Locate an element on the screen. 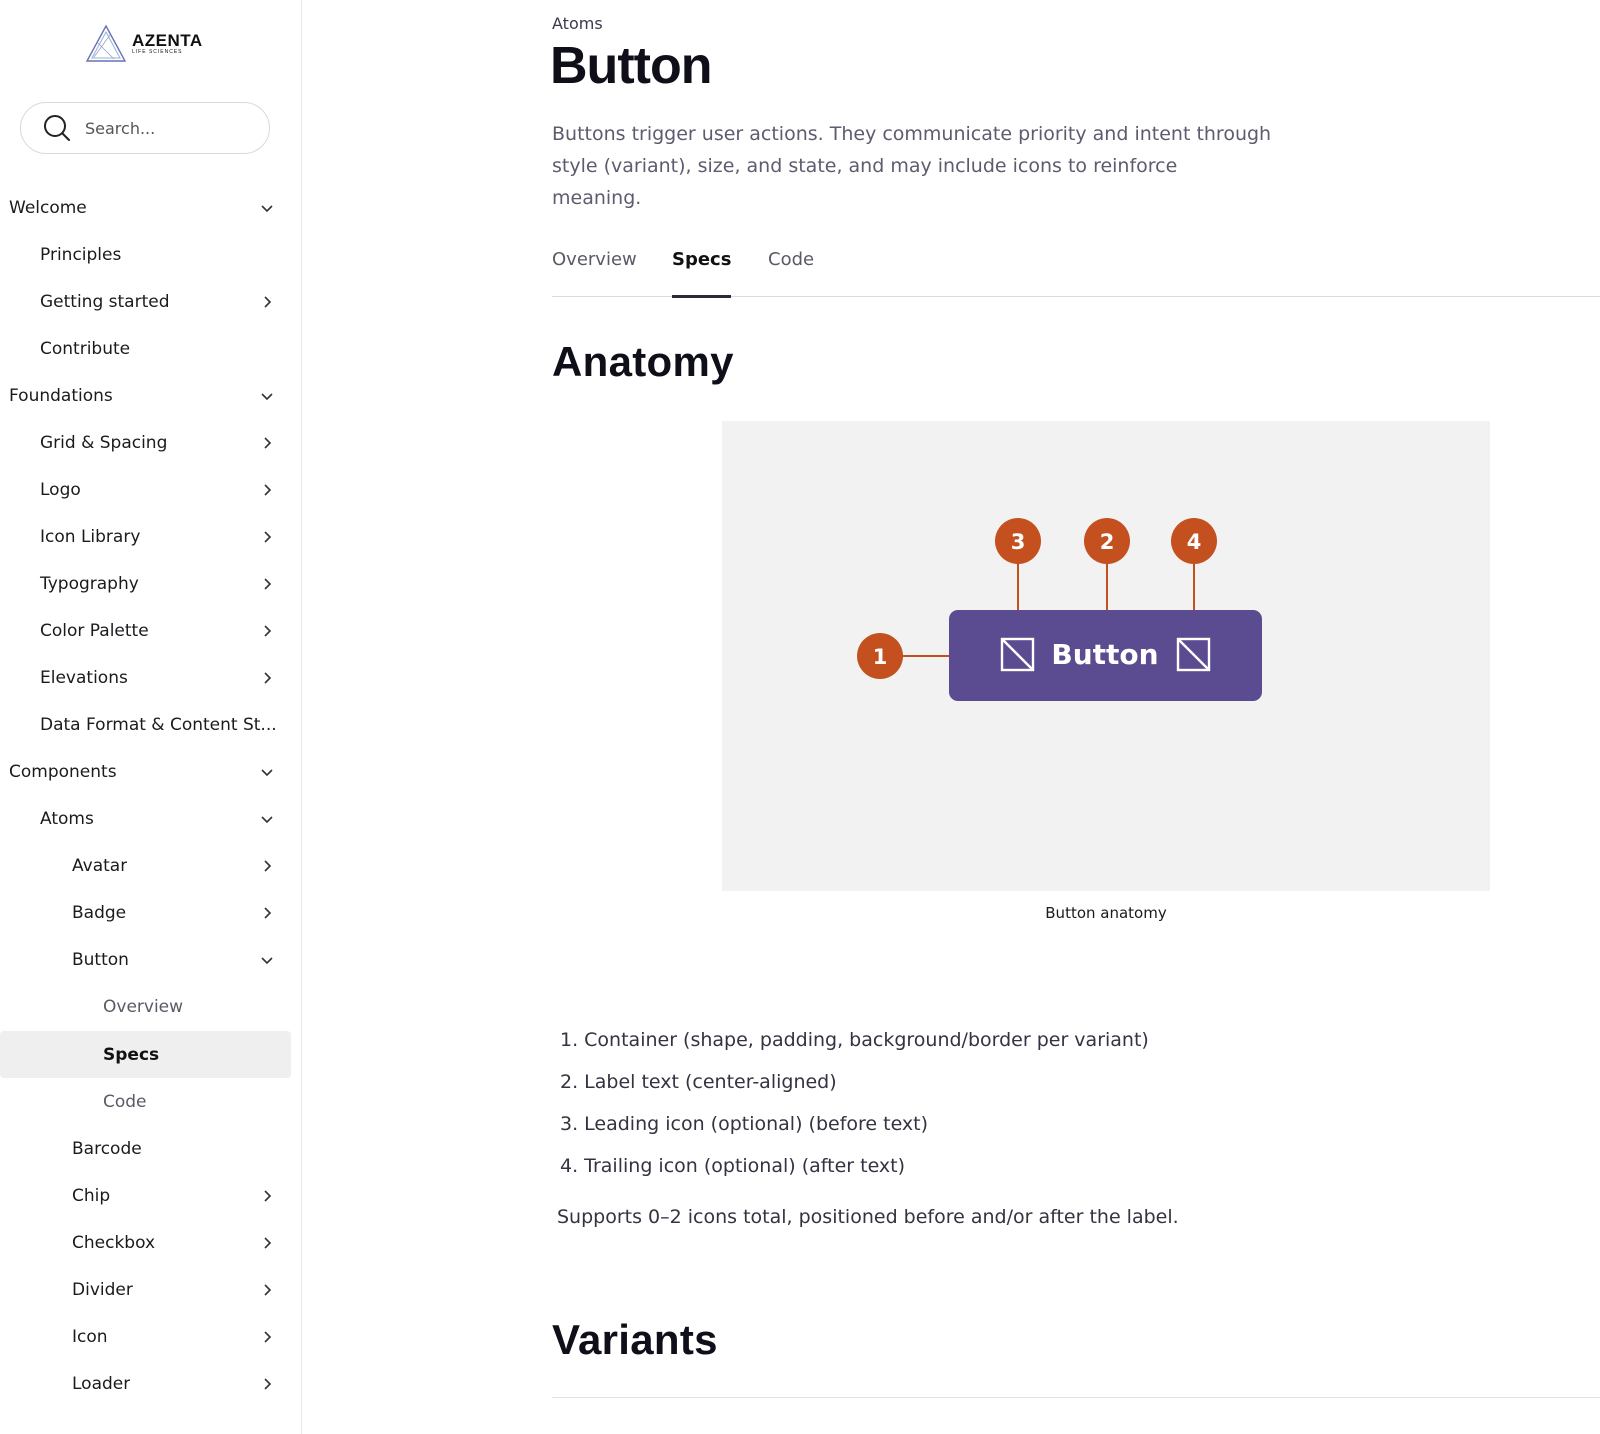 The image size is (1600, 1434). marker-3-label: 3 is located at coordinates (1018, 542).